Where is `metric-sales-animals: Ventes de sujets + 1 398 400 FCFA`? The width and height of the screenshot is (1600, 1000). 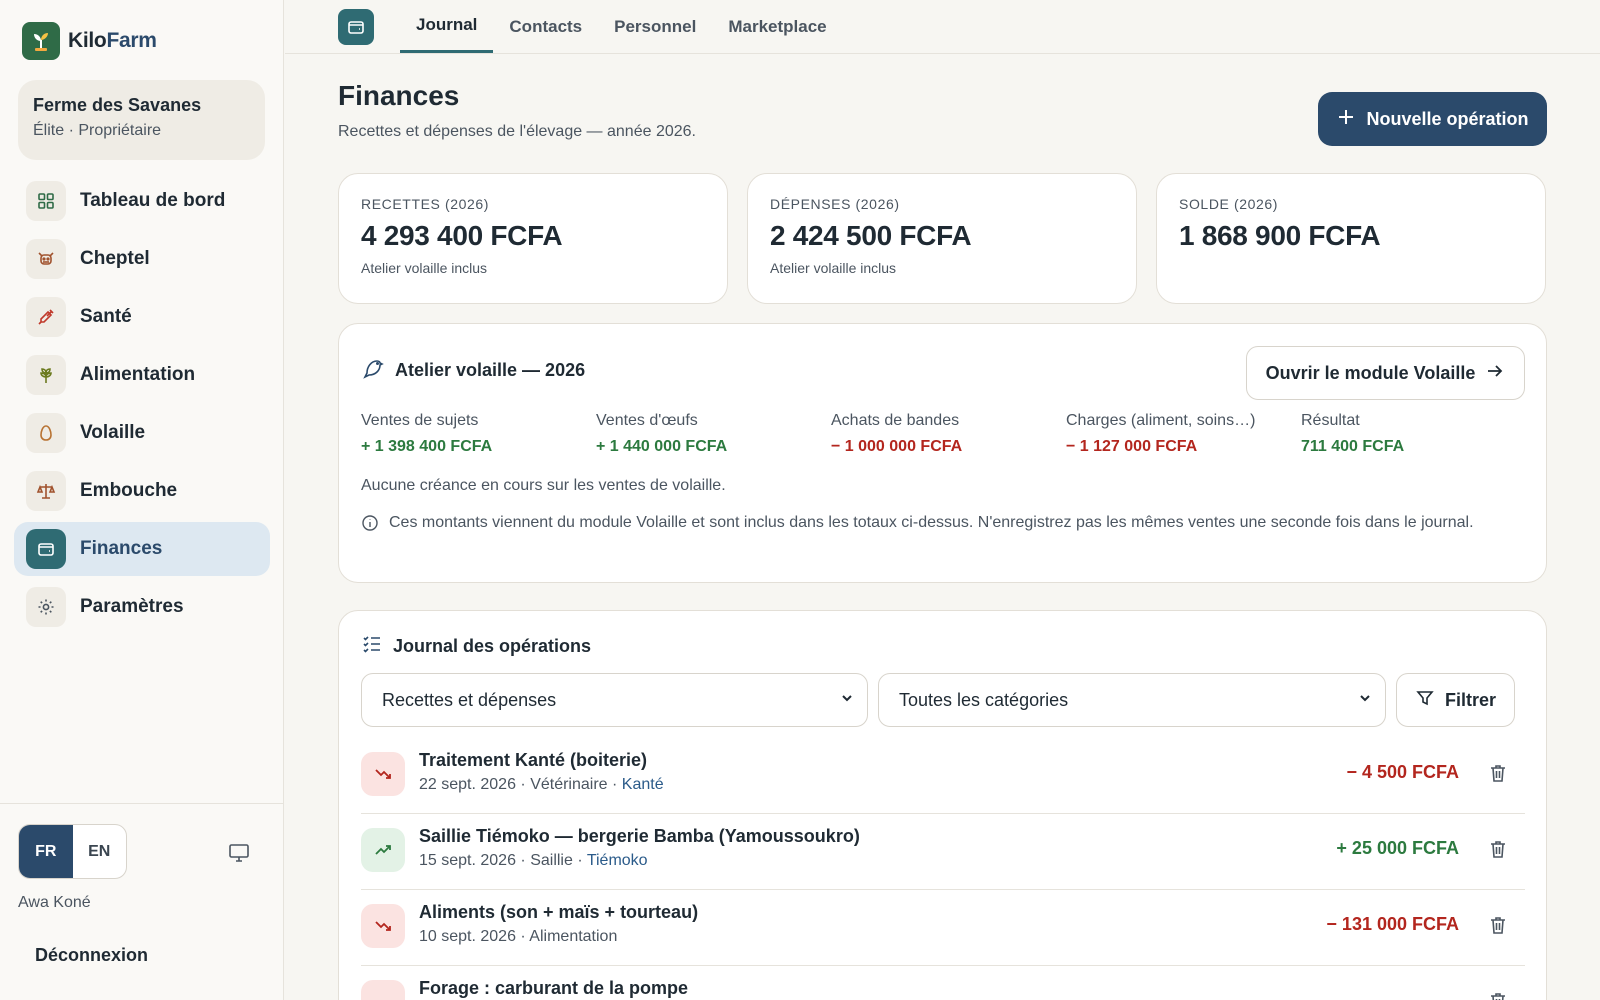
metric-sales-animals: Ventes de sujets + 1 398 400 FCFA is located at coordinates (478, 434).